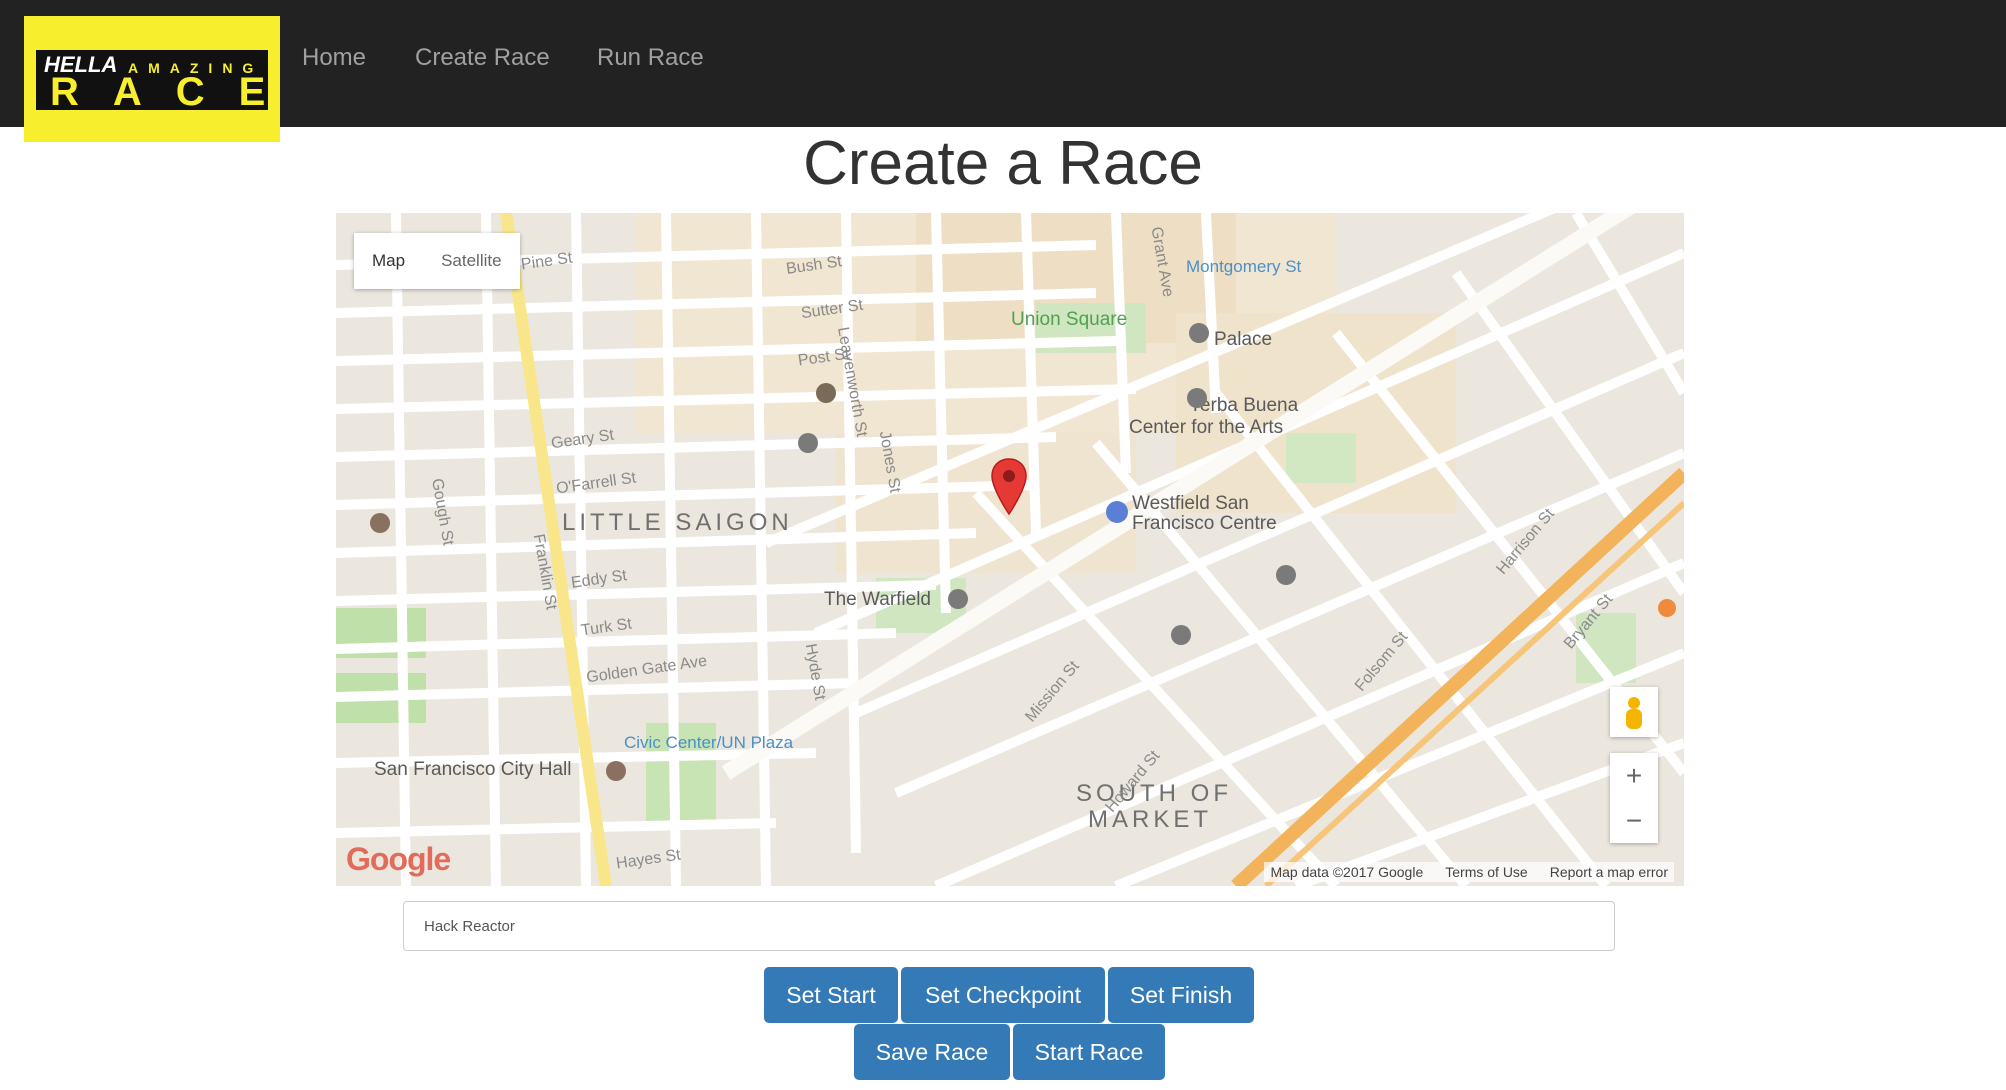  What do you see at coordinates (1243, 339) in the screenshot?
I see `map-label-palace: Palace` at bounding box center [1243, 339].